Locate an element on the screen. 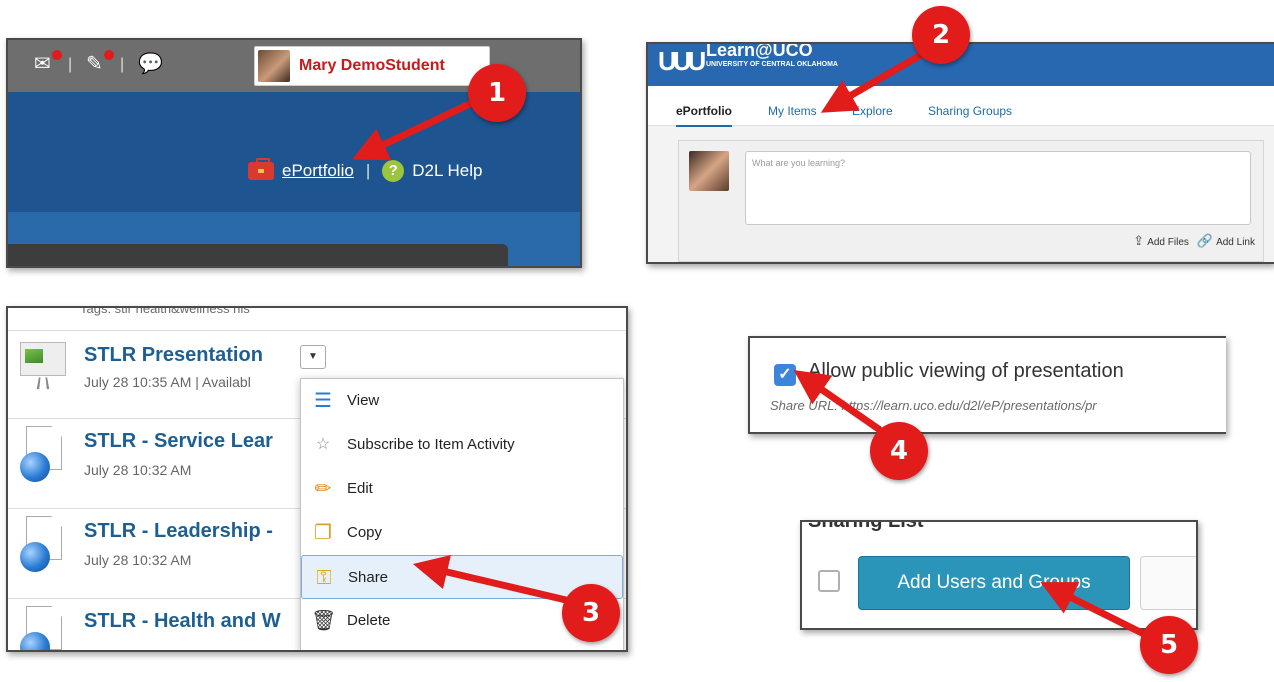 The height and width of the screenshot is (682, 1274). callout-badge-4: 4 is located at coordinates (899, 451).